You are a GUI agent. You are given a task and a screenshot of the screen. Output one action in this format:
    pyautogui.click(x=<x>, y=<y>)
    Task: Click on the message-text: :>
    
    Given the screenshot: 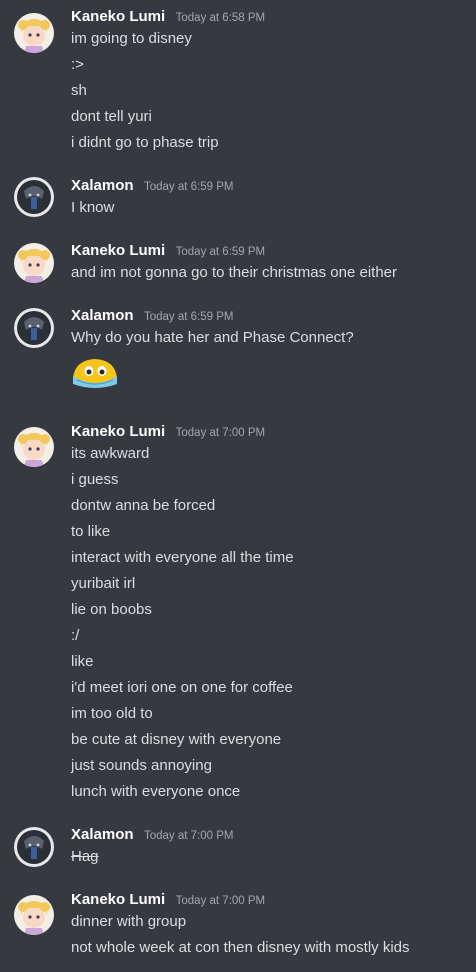 What is the action you would take?
    pyautogui.click(x=77, y=64)
    